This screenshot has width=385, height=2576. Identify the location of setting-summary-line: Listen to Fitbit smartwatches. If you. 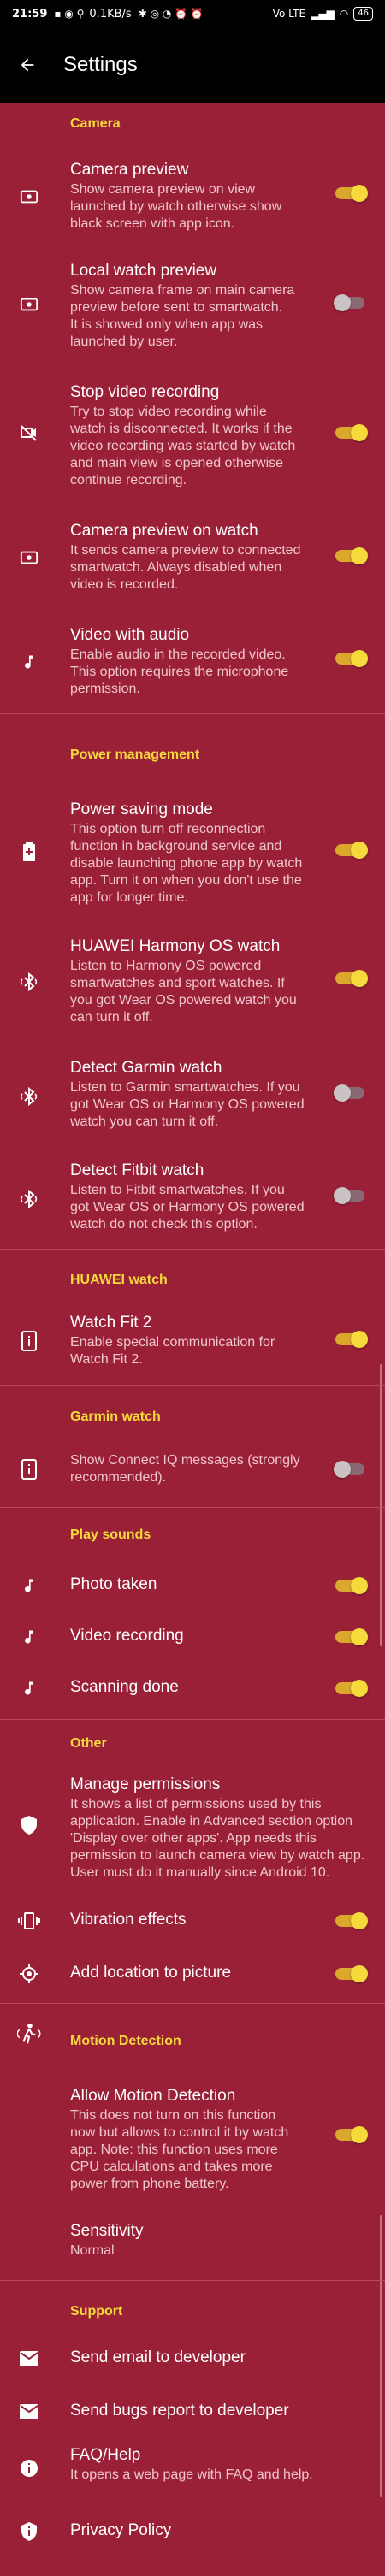
(177, 1190).